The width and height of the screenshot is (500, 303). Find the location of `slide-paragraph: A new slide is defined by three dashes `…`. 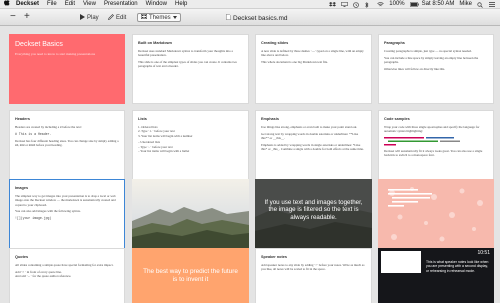

slide-paragraph: A new slide is defined by three dashes `… is located at coordinates (312, 53).